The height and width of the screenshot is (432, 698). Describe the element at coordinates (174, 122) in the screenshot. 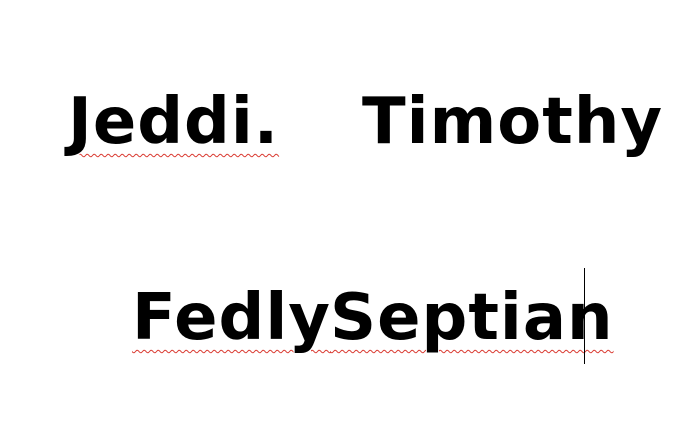

I see `word-jeddi: Jeddi.` at that location.